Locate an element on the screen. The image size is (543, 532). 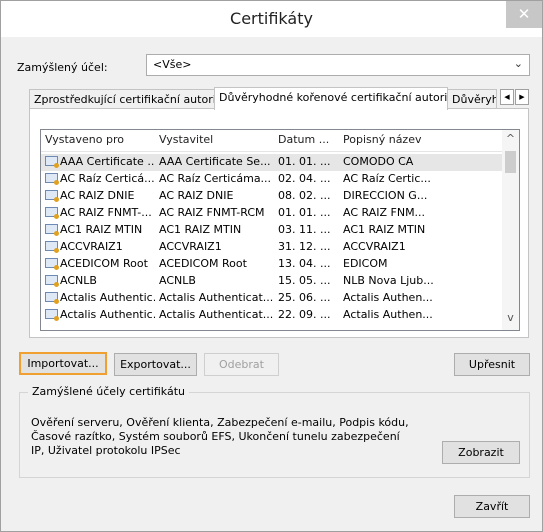
close-button: Zavřít is located at coordinates (492, 506).